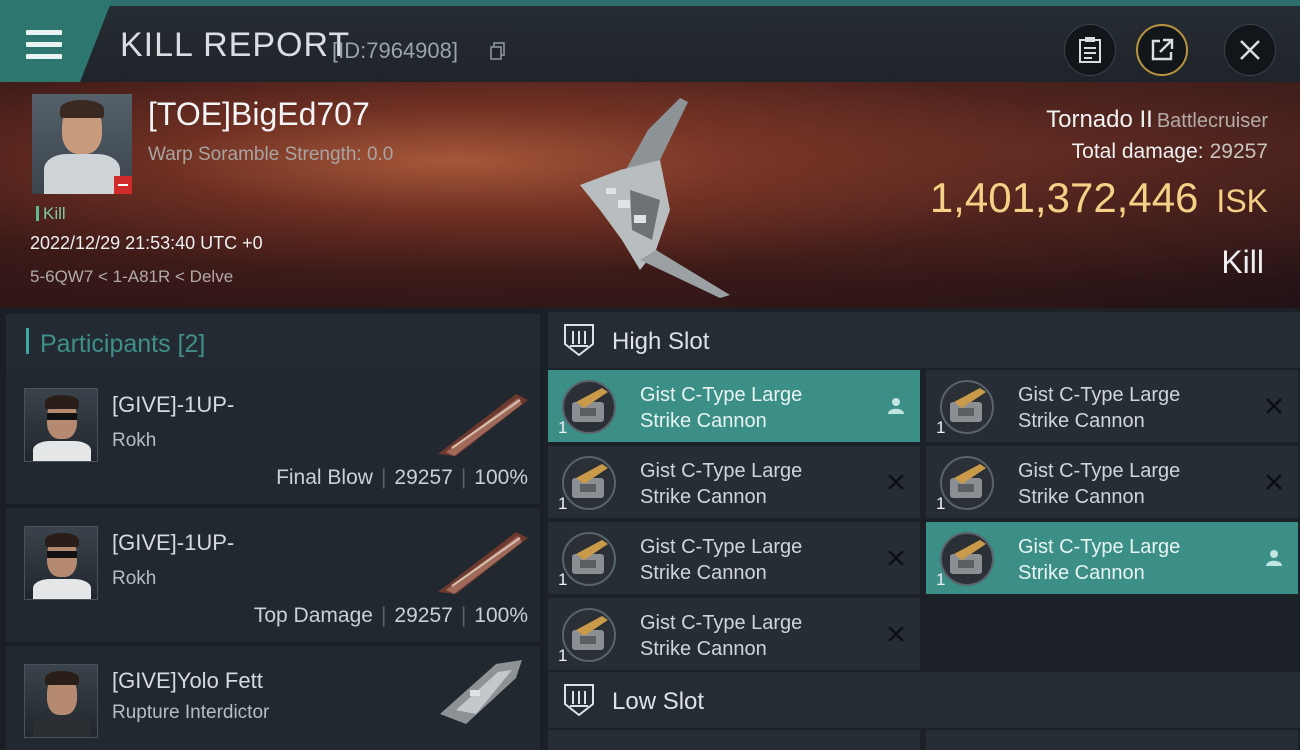 The width and height of the screenshot is (1300, 750). I want to click on ship-class-text: Battlecruiser, so click(1212, 121).